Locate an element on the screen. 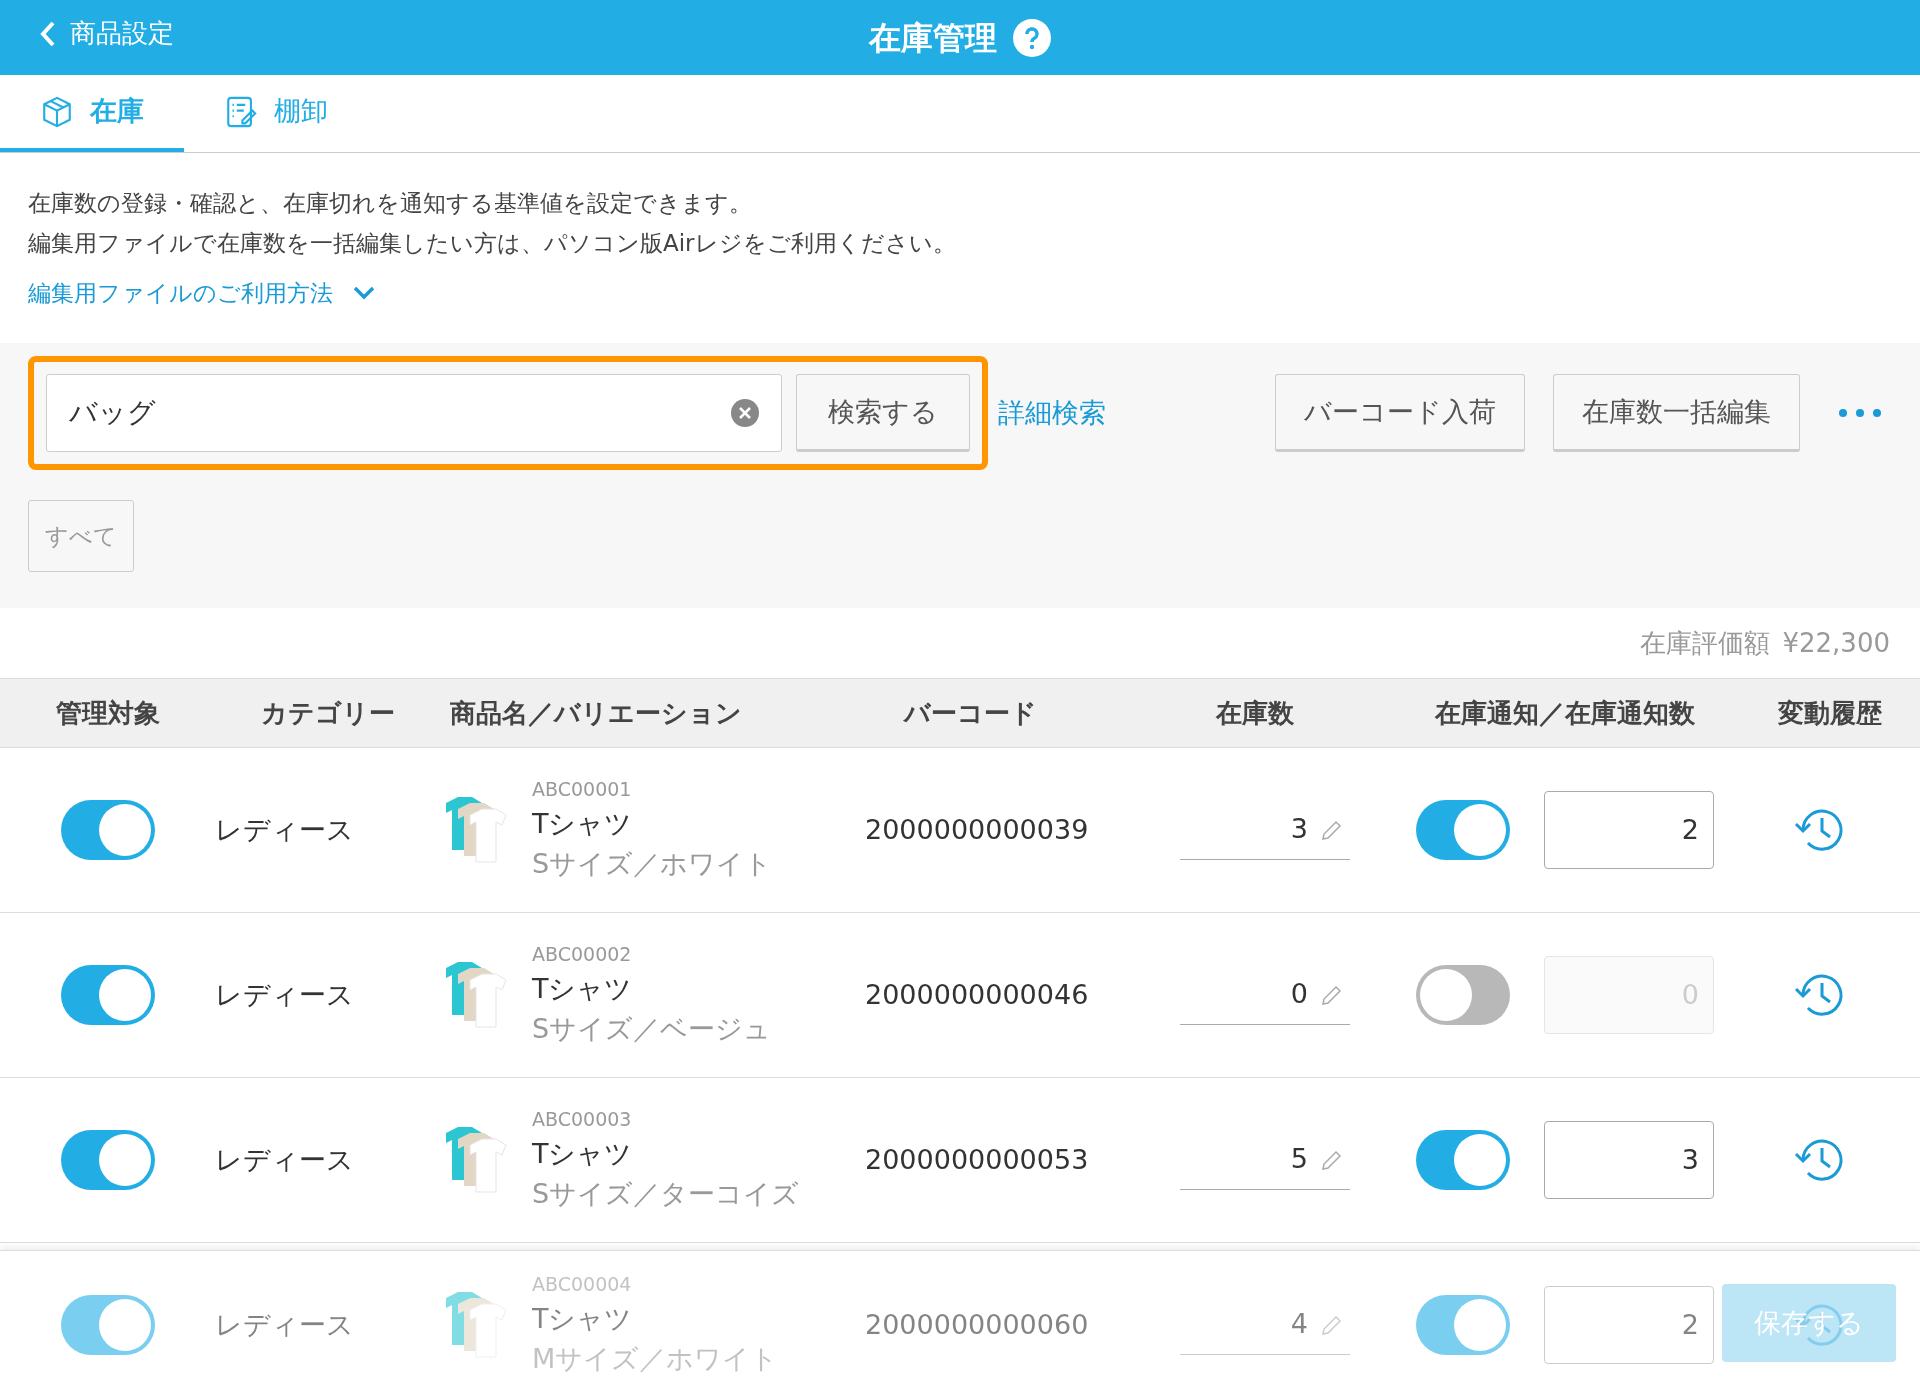 The height and width of the screenshot is (1400, 1920). column-header: 在庫数 is located at coordinates (1254, 713).